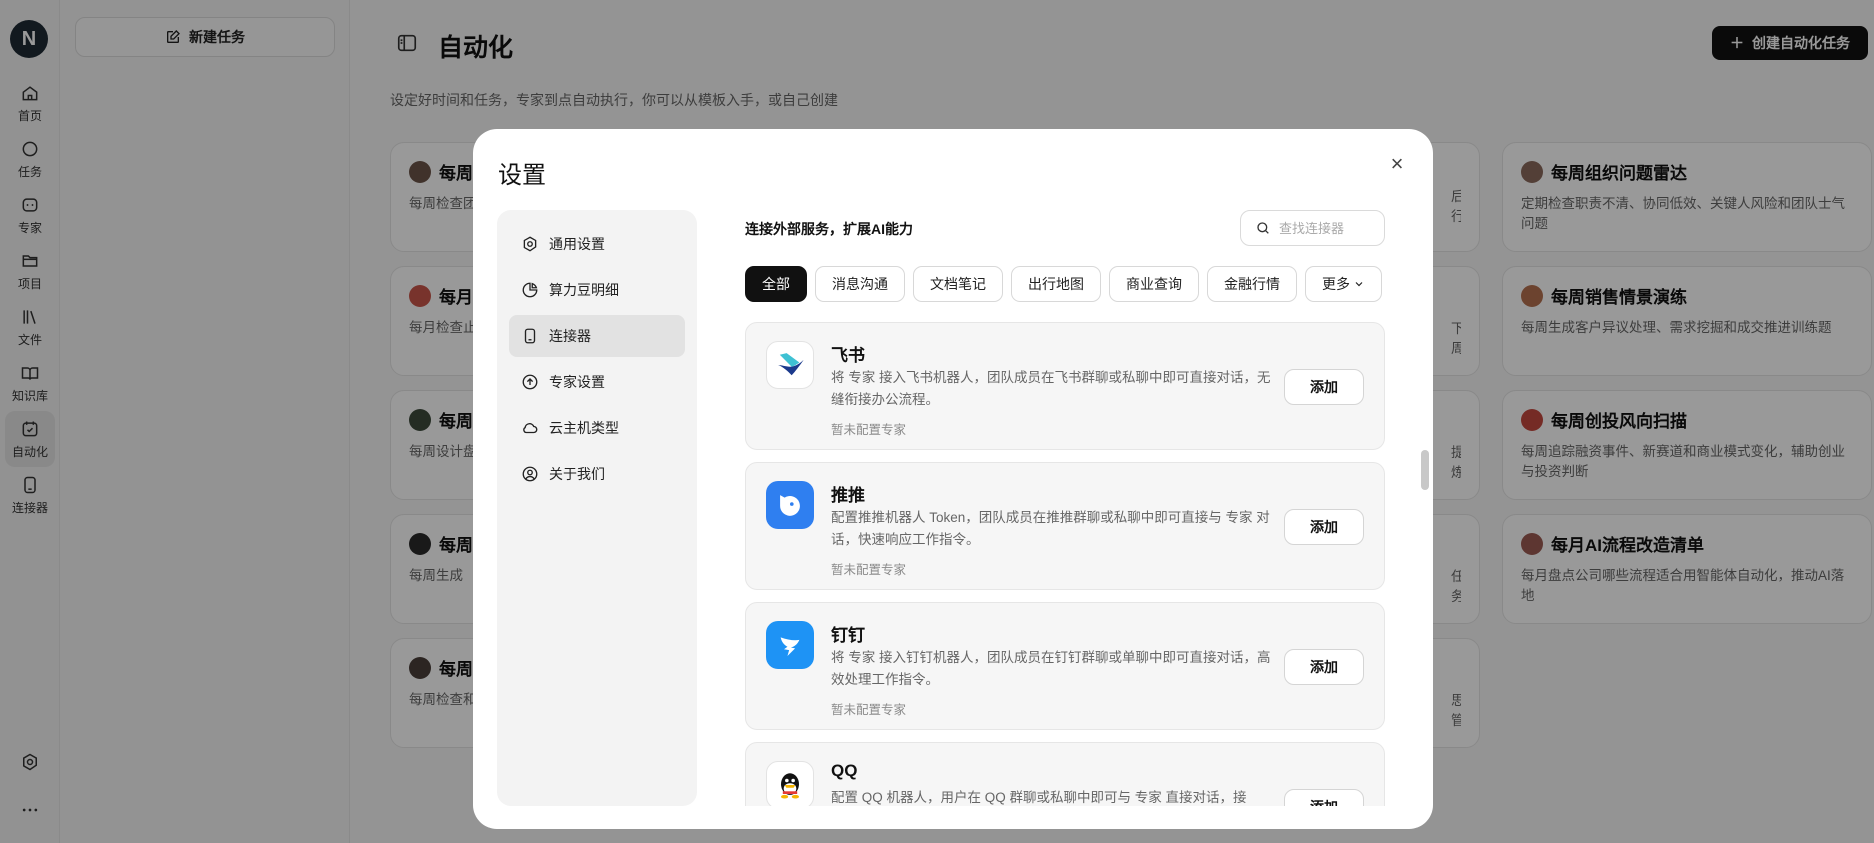 This screenshot has height=843, width=1874. Describe the element at coordinates (790, 783) in the screenshot. I see `qq-icon` at that location.